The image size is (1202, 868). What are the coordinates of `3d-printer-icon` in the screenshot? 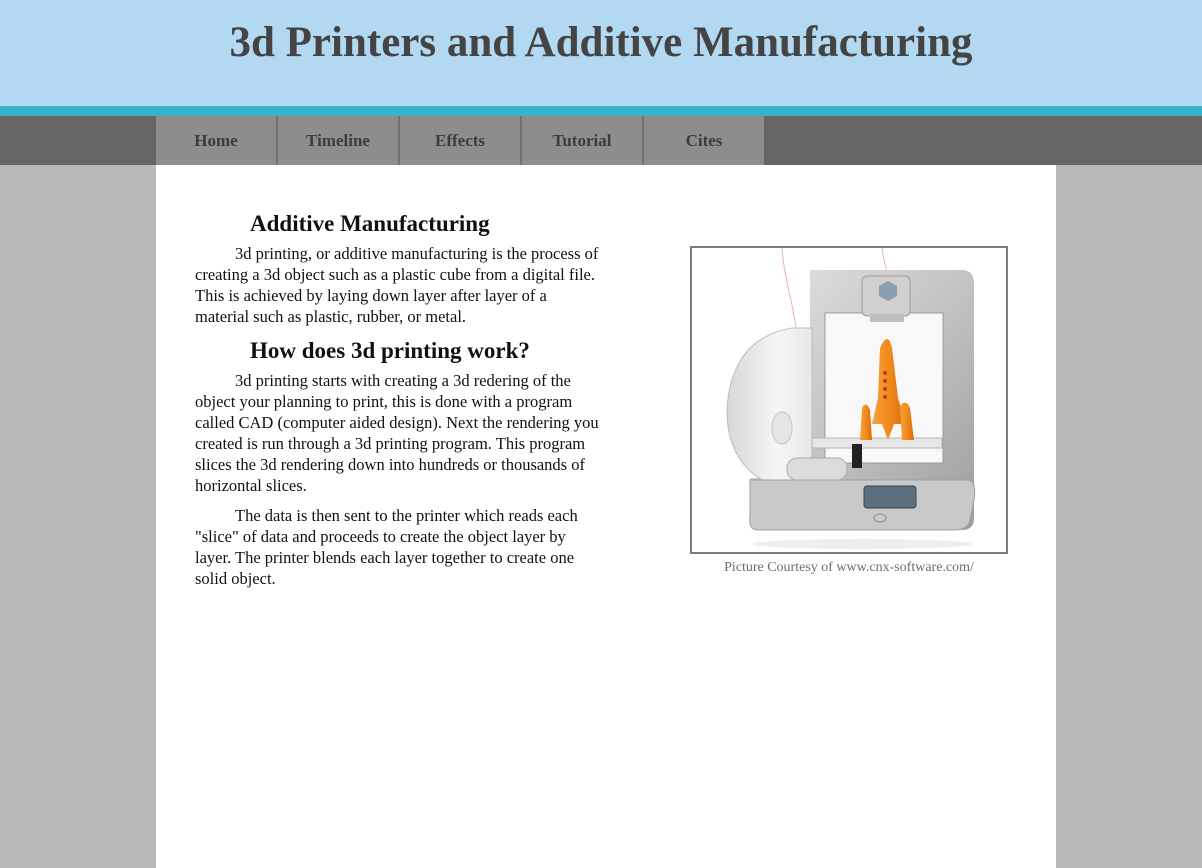 It's located at (849, 400).